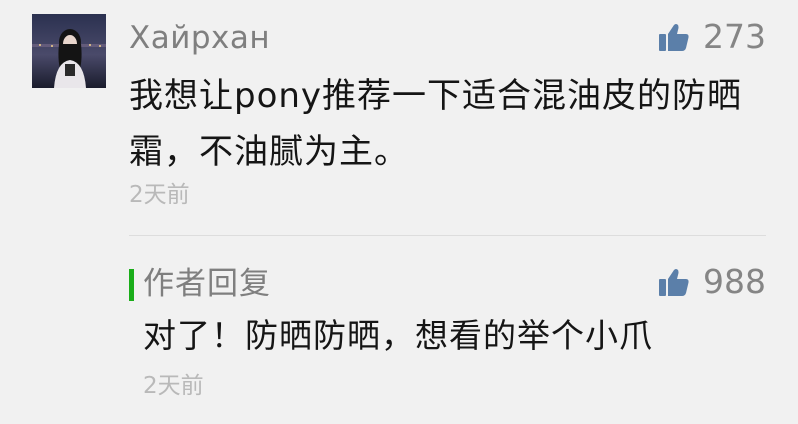  What do you see at coordinates (131, 285) in the screenshot?
I see `reply-accent-bar` at bounding box center [131, 285].